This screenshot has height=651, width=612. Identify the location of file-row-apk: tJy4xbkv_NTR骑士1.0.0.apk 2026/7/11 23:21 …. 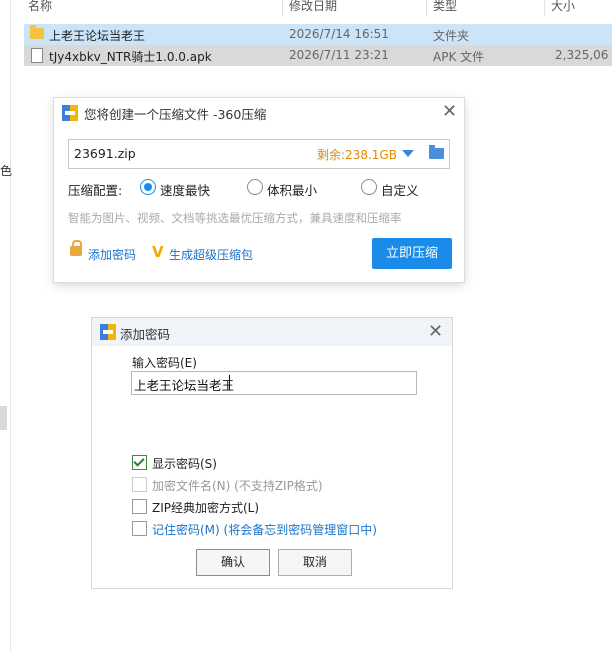
(318, 55).